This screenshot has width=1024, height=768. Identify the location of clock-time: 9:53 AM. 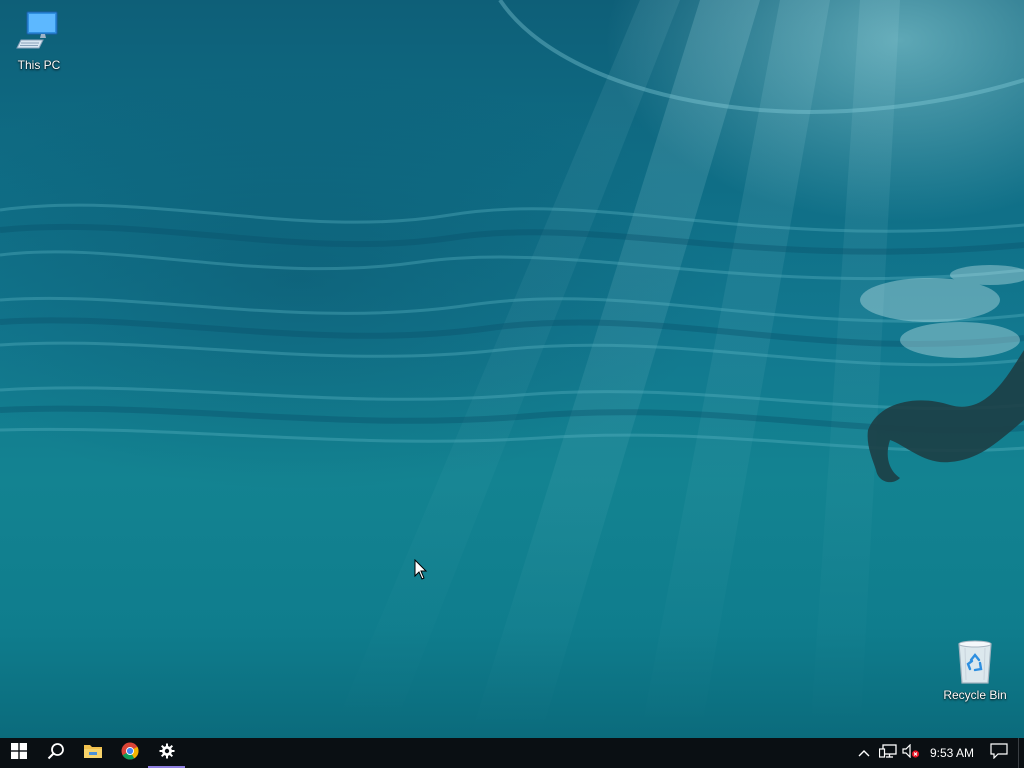
(951, 753).